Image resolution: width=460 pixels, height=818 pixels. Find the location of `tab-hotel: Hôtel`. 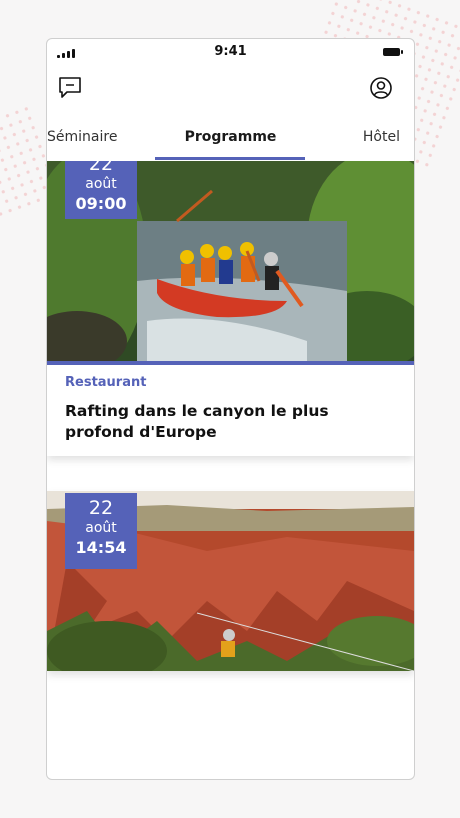

tab-hotel: Hôtel is located at coordinates (381, 137).